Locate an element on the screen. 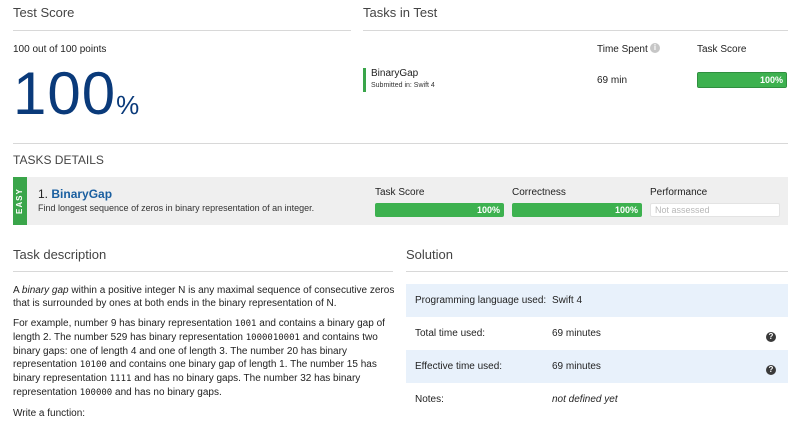 This screenshot has width=800, height=425. task-score-bar-track: 100% is located at coordinates (742, 80).